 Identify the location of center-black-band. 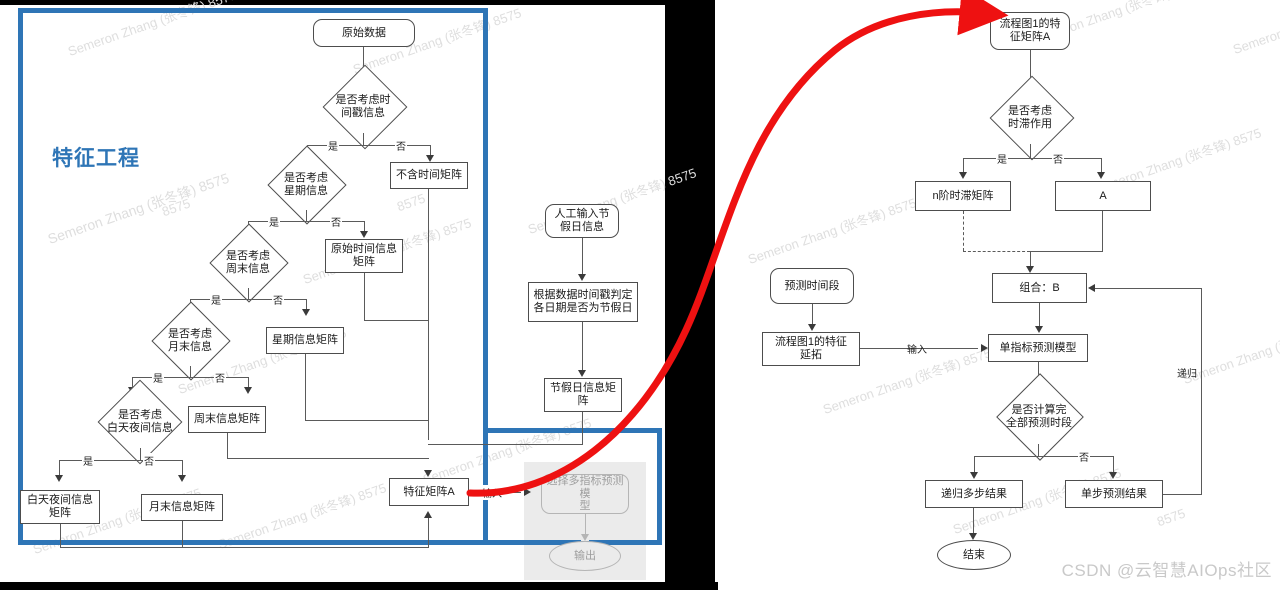
(690, 295).